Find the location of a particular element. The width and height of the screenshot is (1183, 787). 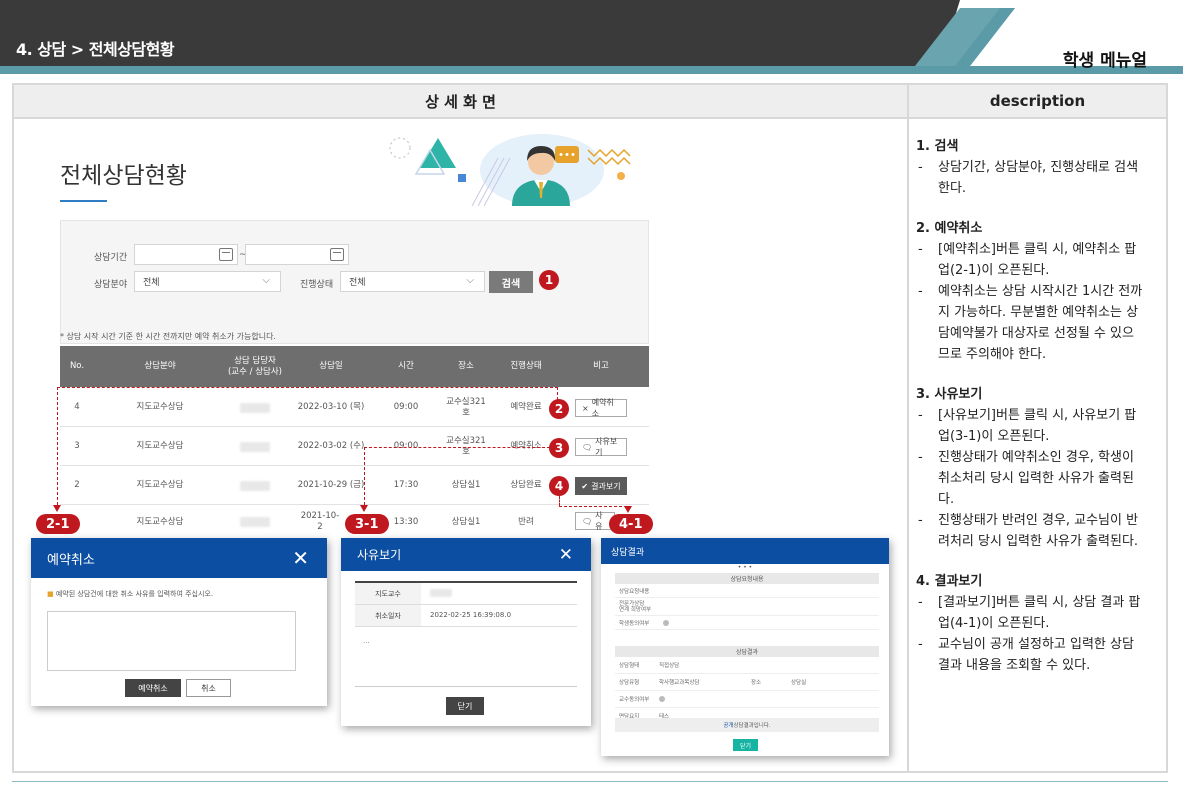

step-badge-1: 1 is located at coordinates (549, 280).